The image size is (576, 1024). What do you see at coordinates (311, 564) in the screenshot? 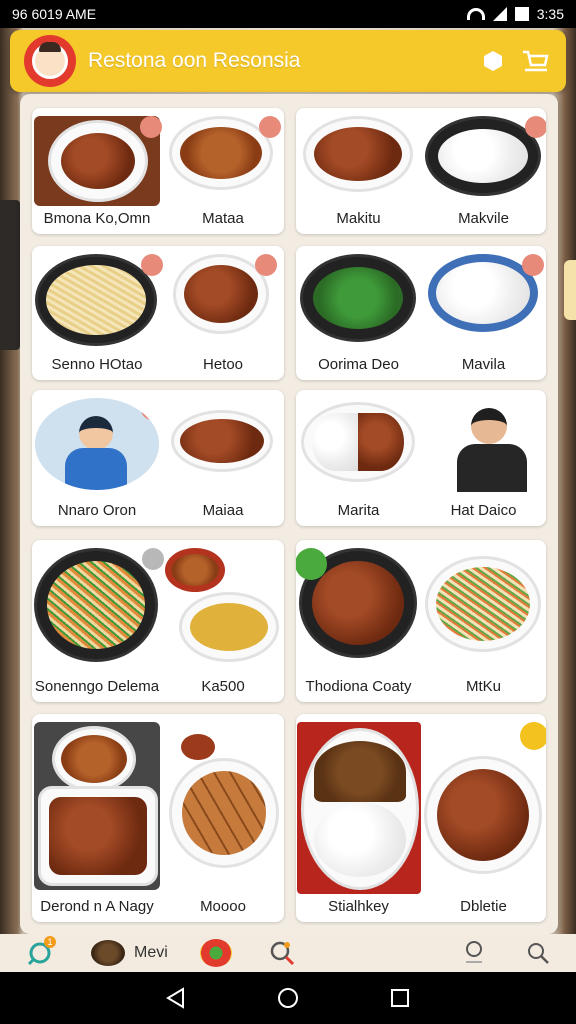
I see `veg-badge-icon` at bounding box center [311, 564].